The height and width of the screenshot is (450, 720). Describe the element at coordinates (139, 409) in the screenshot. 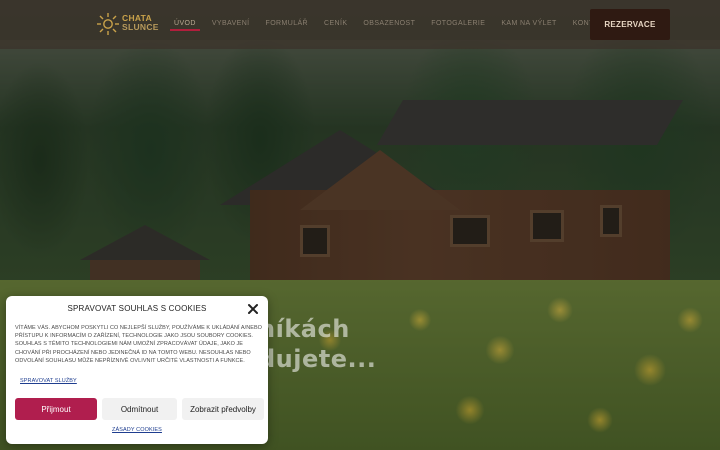

I see `deny-button: Odmítnout` at that location.